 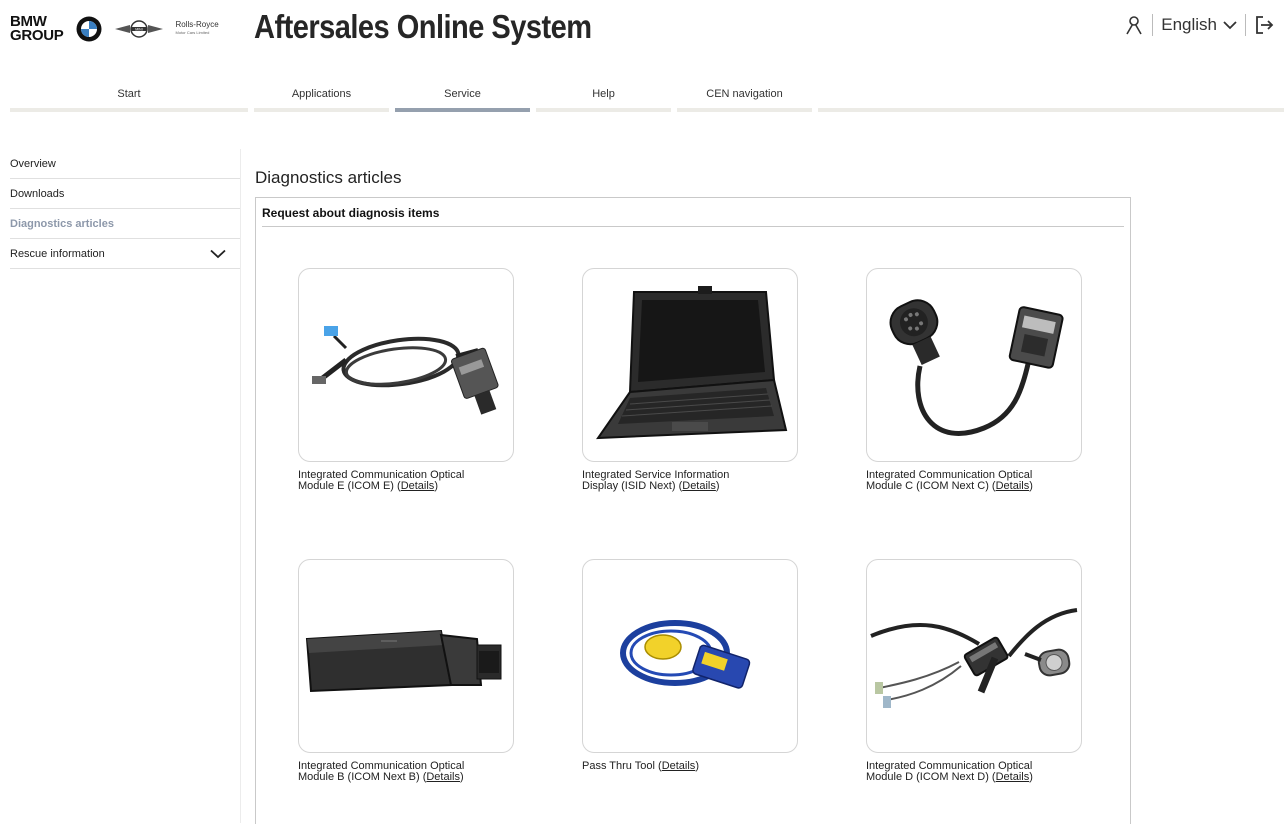 I want to click on product-image-icom-c, so click(x=974, y=365).